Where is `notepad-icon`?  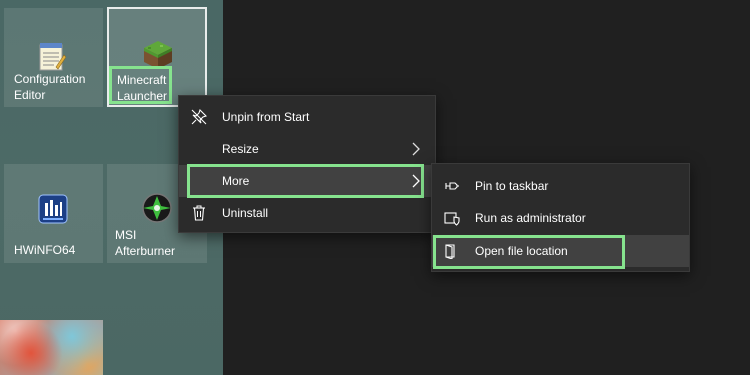 notepad-icon is located at coordinates (52, 57).